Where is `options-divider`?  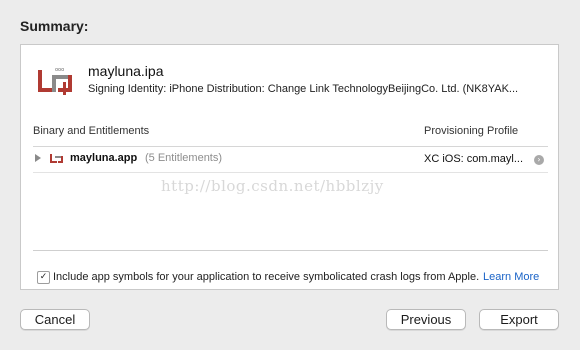 options-divider is located at coordinates (290, 250).